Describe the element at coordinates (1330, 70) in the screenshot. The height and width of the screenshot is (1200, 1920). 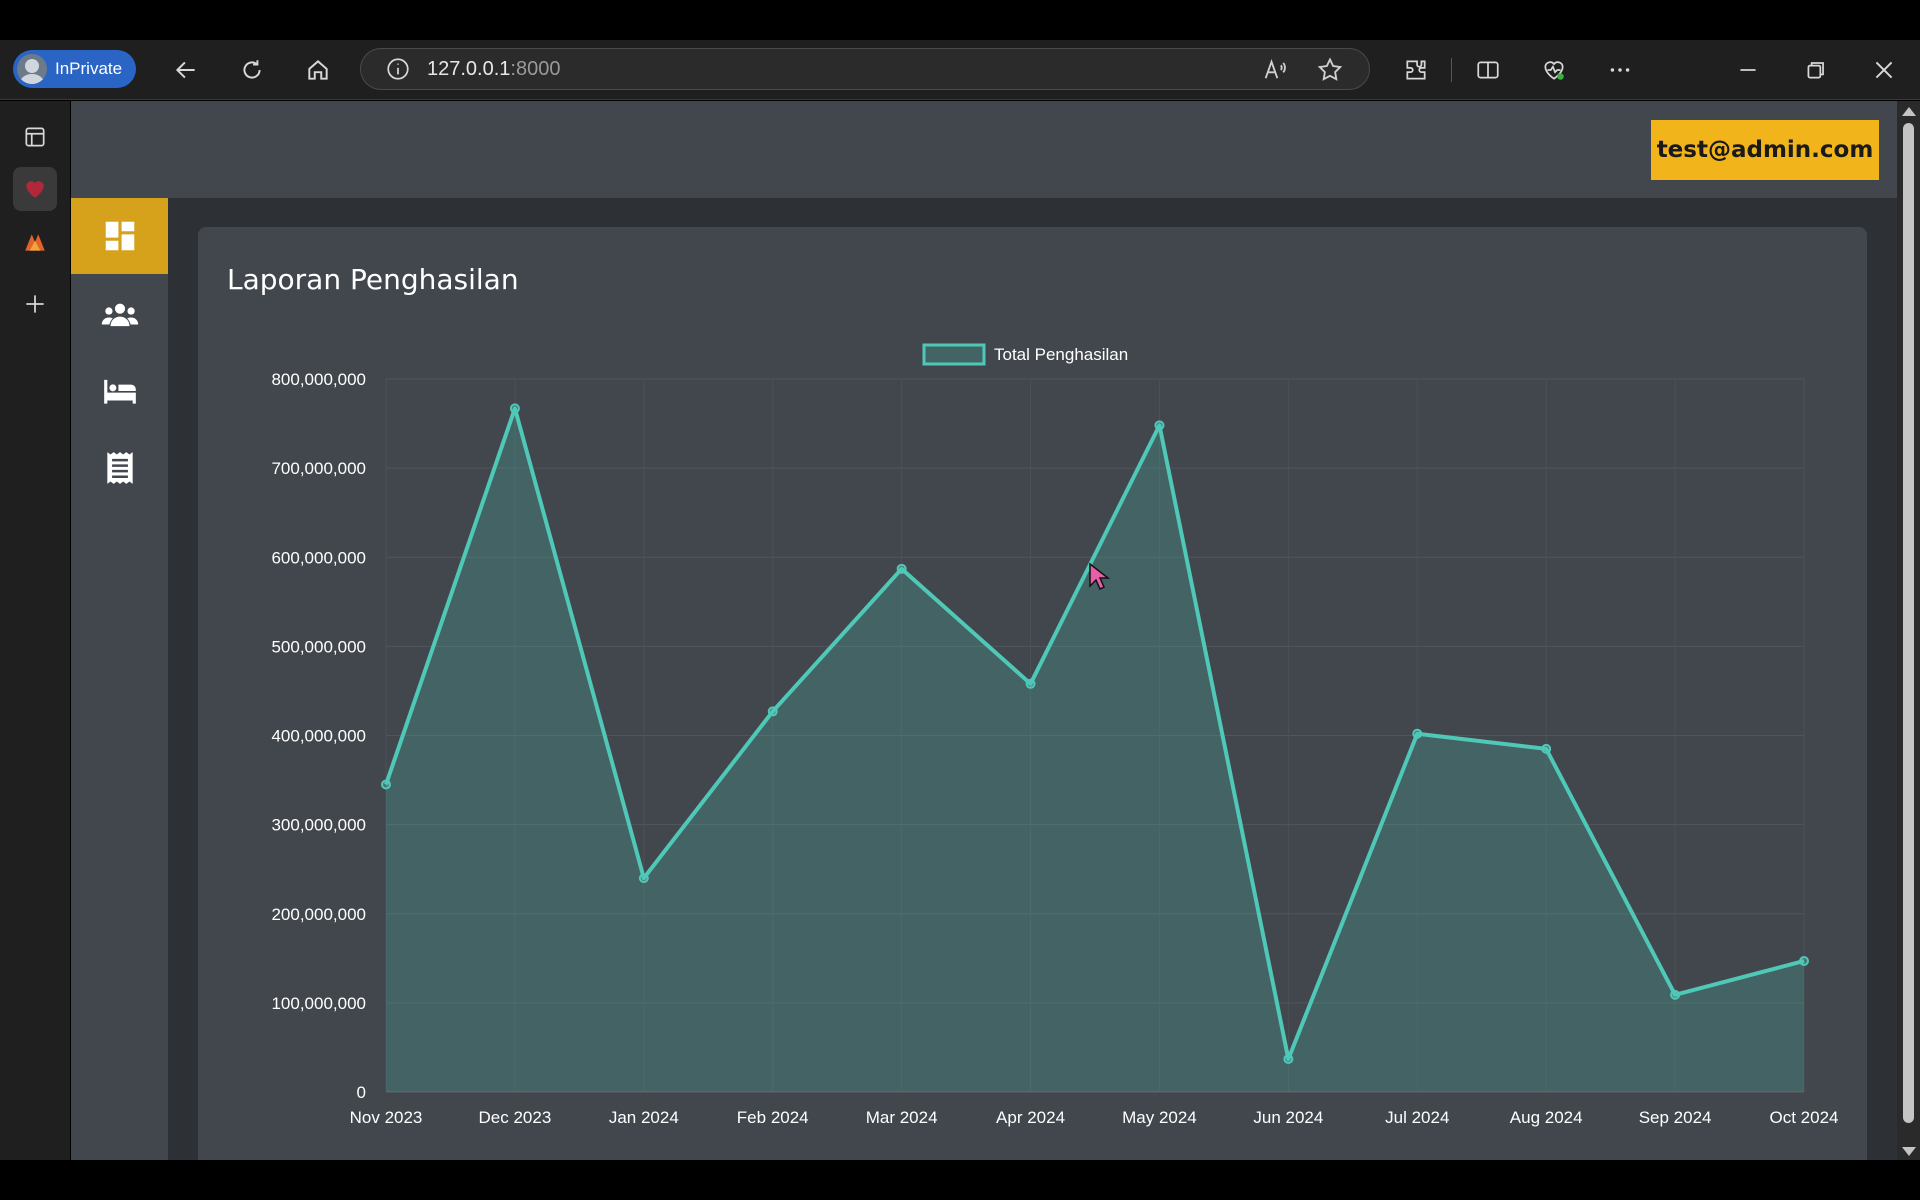
I see `favorite-star-icon` at that location.